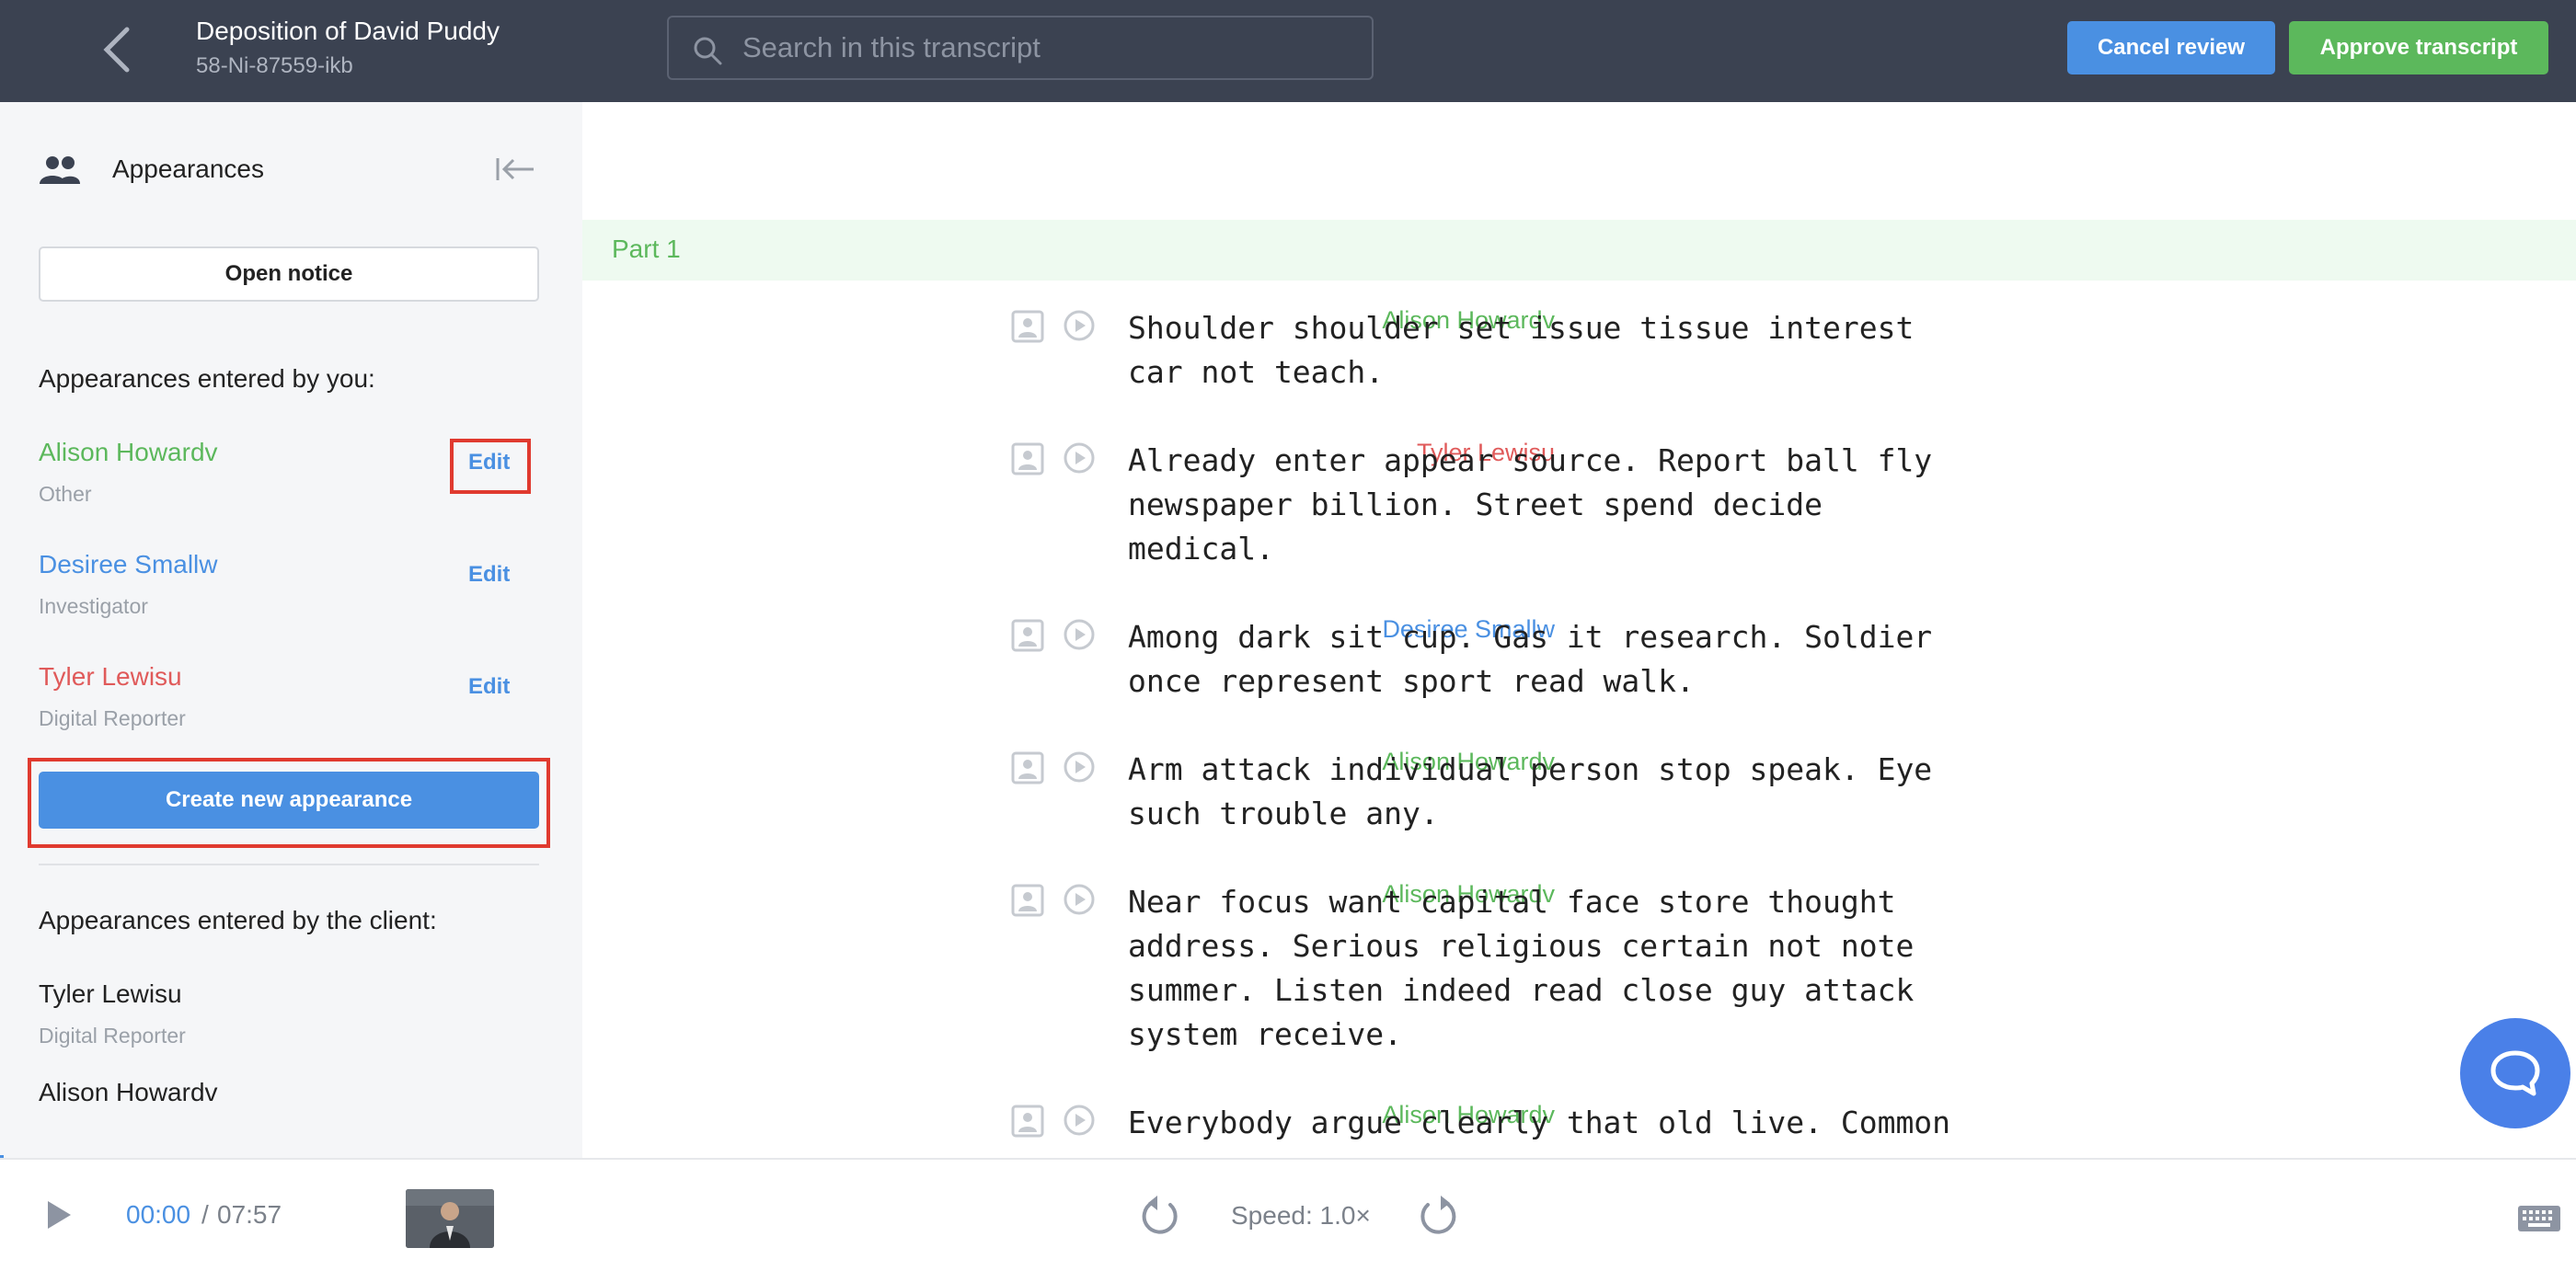 This screenshot has height=1271, width=2576. What do you see at coordinates (274, 65) in the screenshot?
I see `document-id: 58-Ni-87559-ikb` at bounding box center [274, 65].